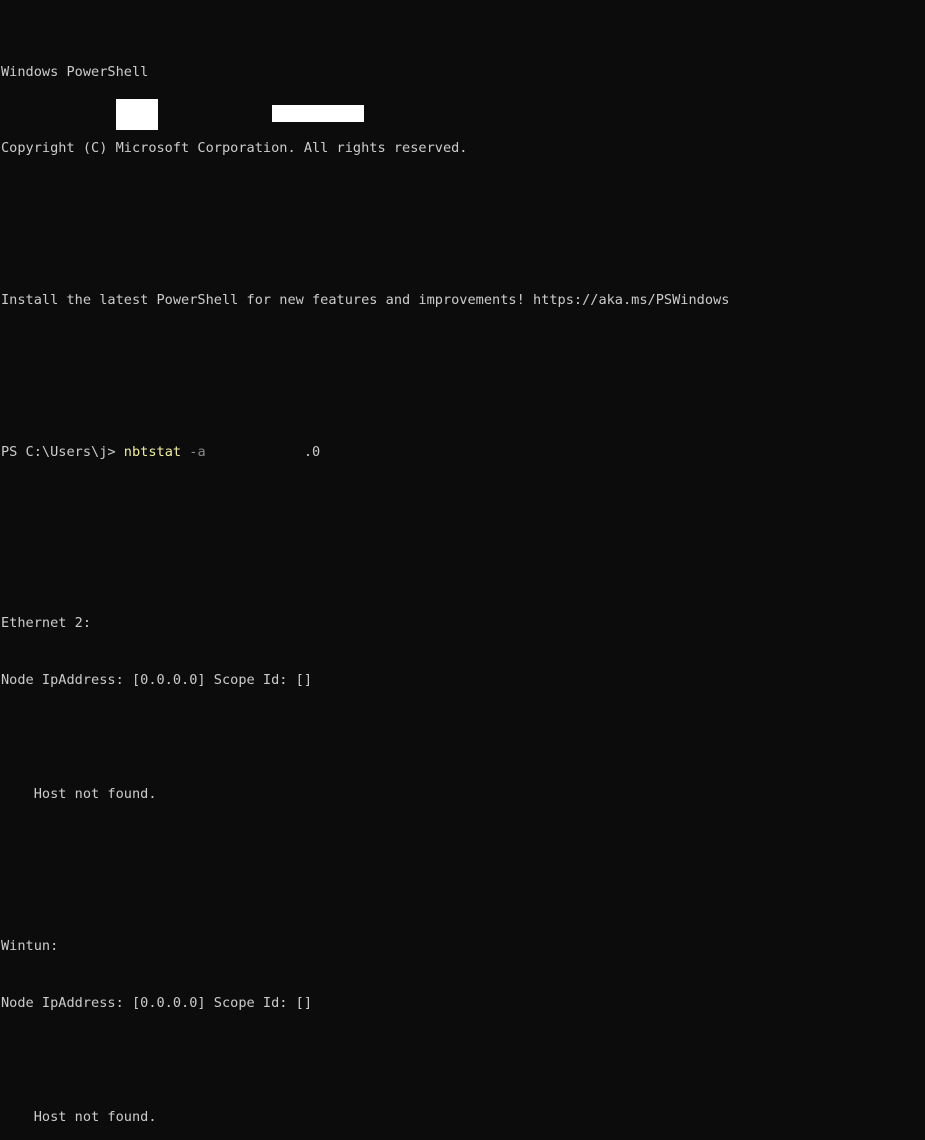  Describe the element at coordinates (54, 452) in the screenshot. I see `prompt-path: PS C:\Users\j` at that location.